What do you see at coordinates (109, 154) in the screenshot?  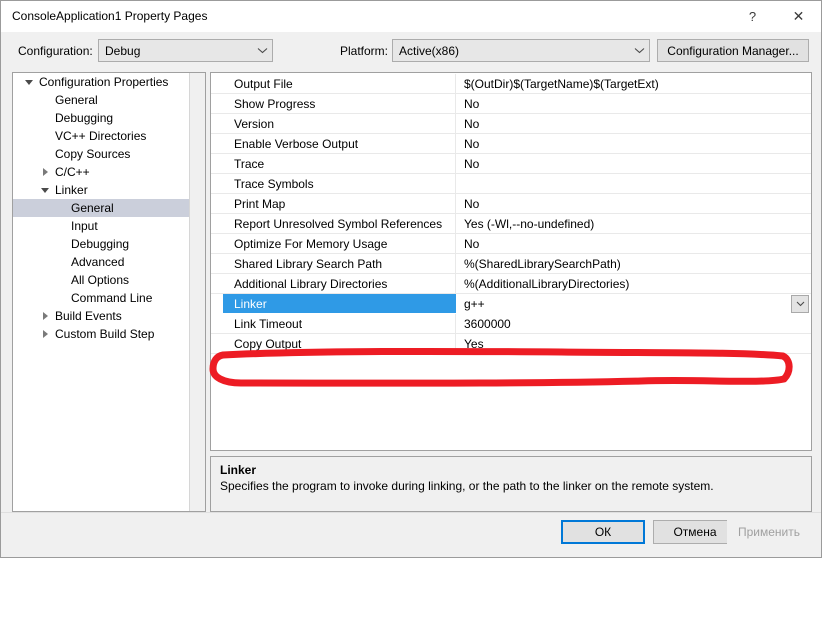 I see `tree-item-copy-sources: Copy Sources` at bounding box center [109, 154].